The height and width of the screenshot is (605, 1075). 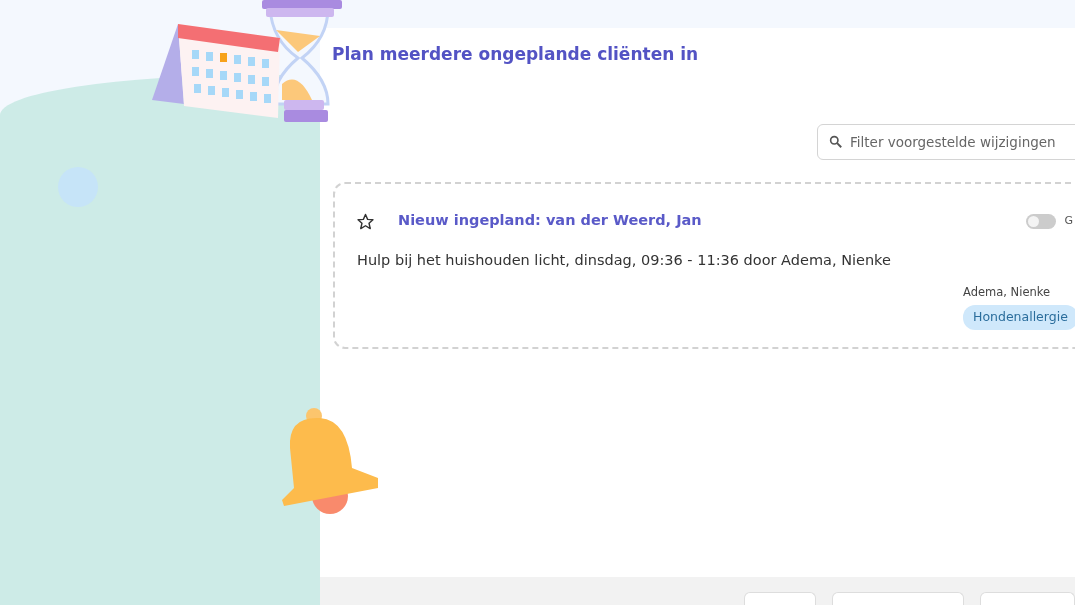 What do you see at coordinates (550, 221) in the screenshot?
I see `suggestion-title: Nieuw ingepland: van der Weerd, Jan` at bounding box center [550, 221].